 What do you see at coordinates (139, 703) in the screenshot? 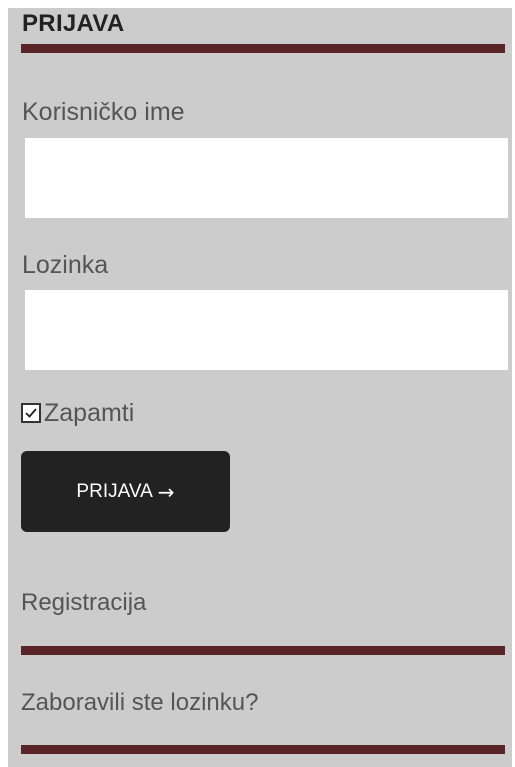
I see `forgot-password-link: Zaboravili ste lozinku?` at bounding box center [139, 703].